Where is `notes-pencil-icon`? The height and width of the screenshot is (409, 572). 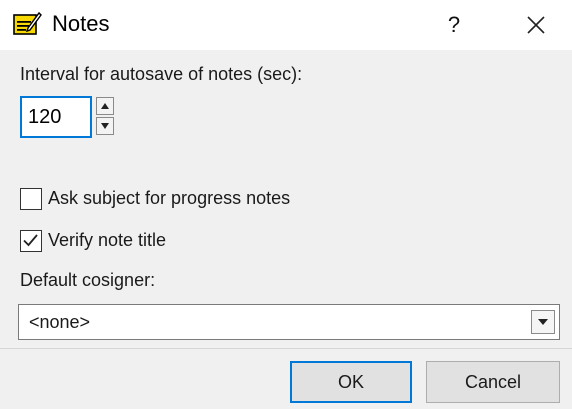 notes-pencil-icon is located at coordinates (27, 24).